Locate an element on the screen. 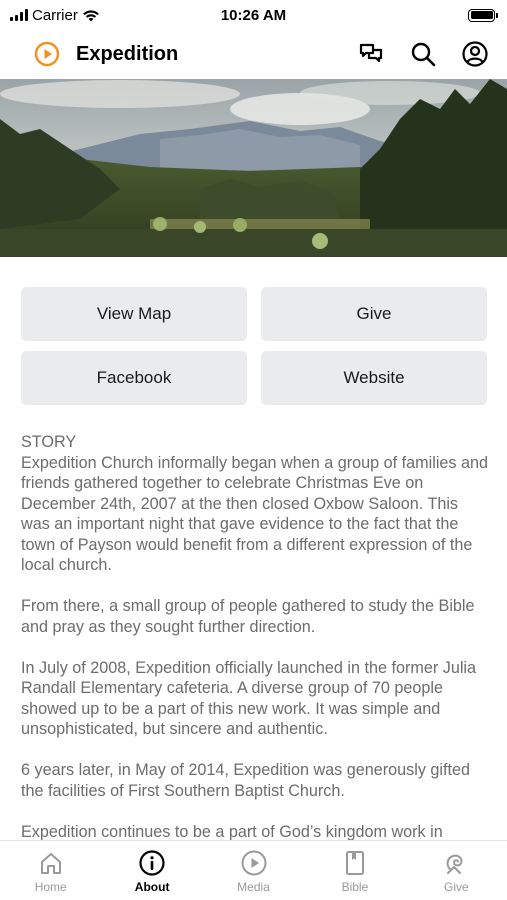  wifi-icon is located at coordinates (91, 15).